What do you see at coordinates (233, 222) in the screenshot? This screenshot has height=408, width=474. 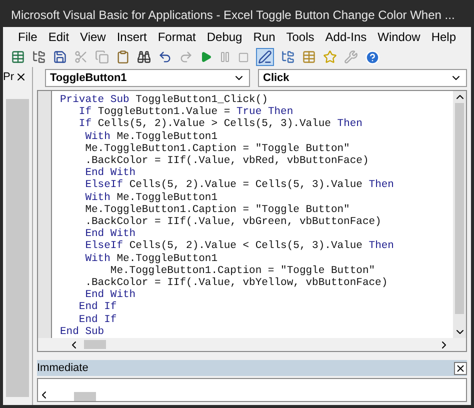 I see `code-line: .BackColor = IIf(.Value, vbGreen, vbButtonFace)` at bounding box center [233, 222].